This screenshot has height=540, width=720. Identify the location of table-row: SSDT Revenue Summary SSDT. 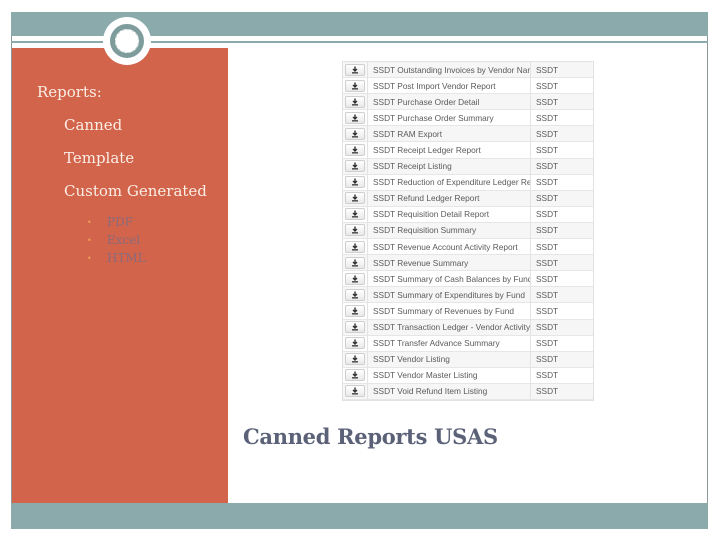
(468, 263).